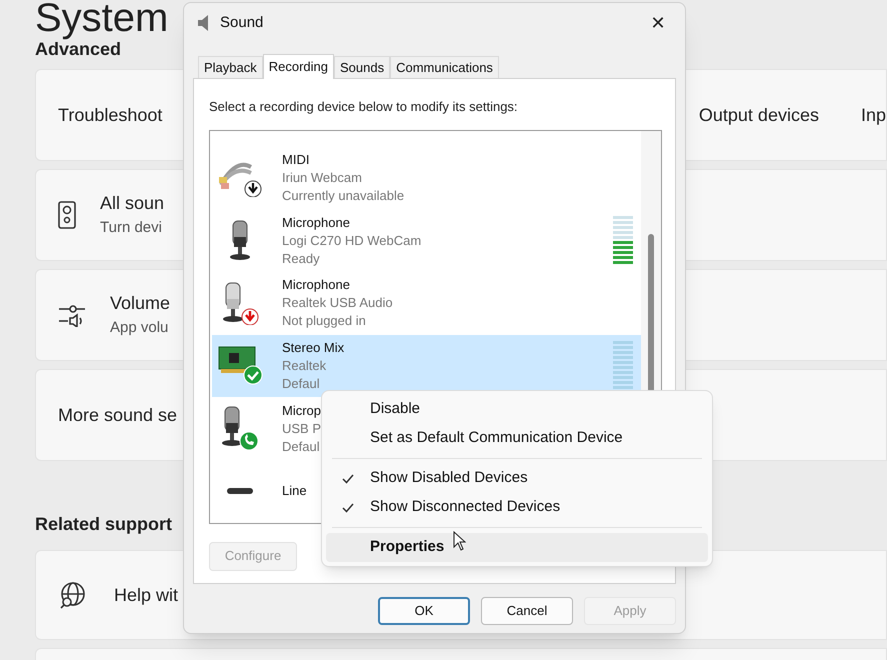  I want to click on device-status: Not plugged in, so click(324, 321).